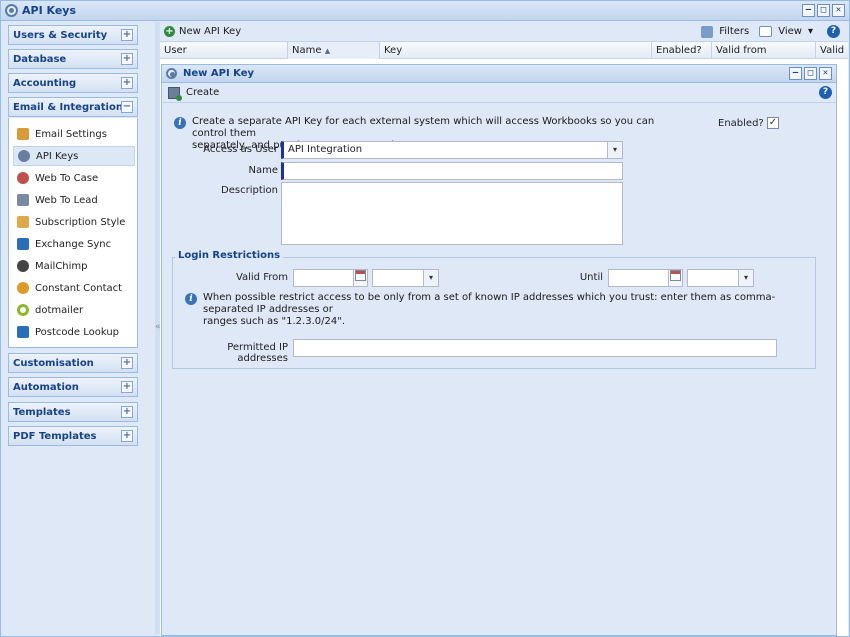  Describe the element at coordinates (127, 107) in the screenshot. I see `collapse-icon: −` at that location.